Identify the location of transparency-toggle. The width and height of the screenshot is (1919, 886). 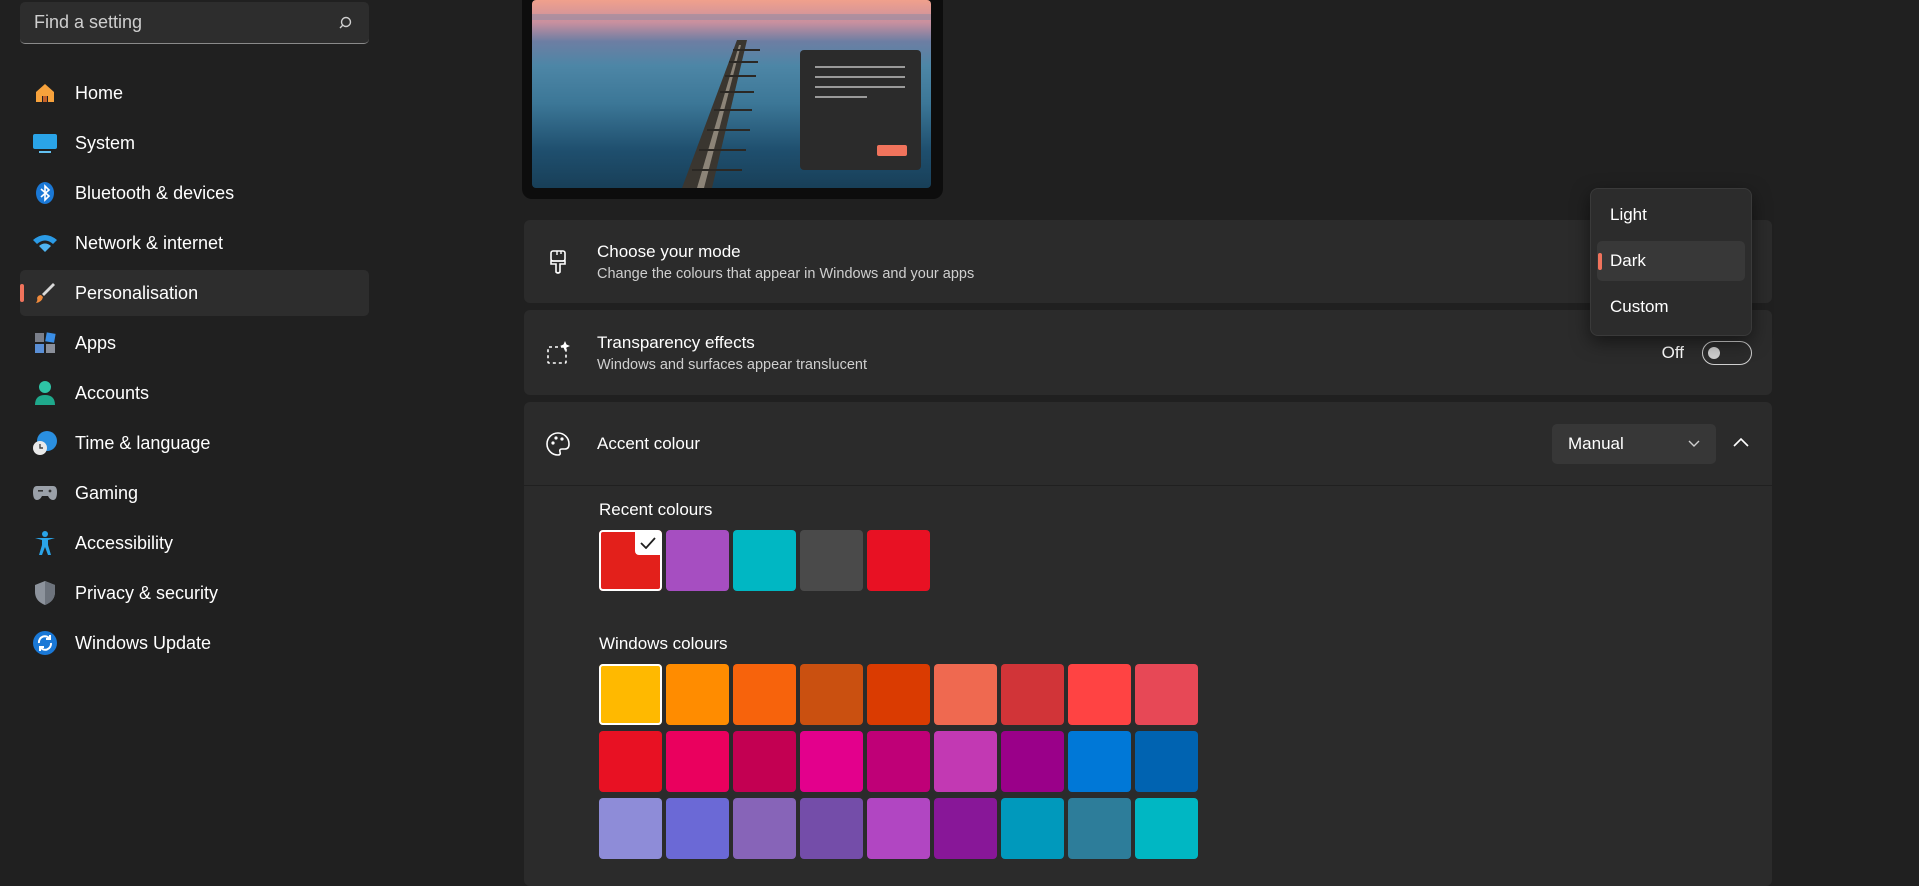
(1727, 352).